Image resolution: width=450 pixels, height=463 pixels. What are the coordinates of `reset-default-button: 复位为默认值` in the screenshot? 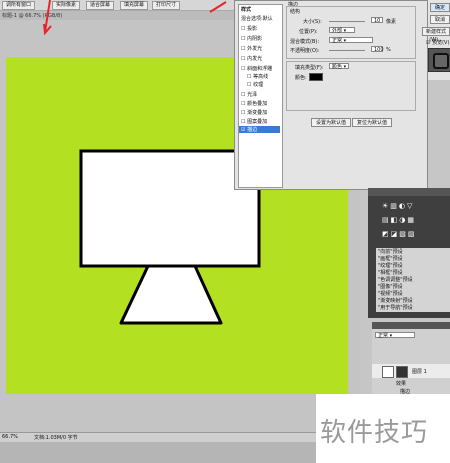 It's located at (372, 122).